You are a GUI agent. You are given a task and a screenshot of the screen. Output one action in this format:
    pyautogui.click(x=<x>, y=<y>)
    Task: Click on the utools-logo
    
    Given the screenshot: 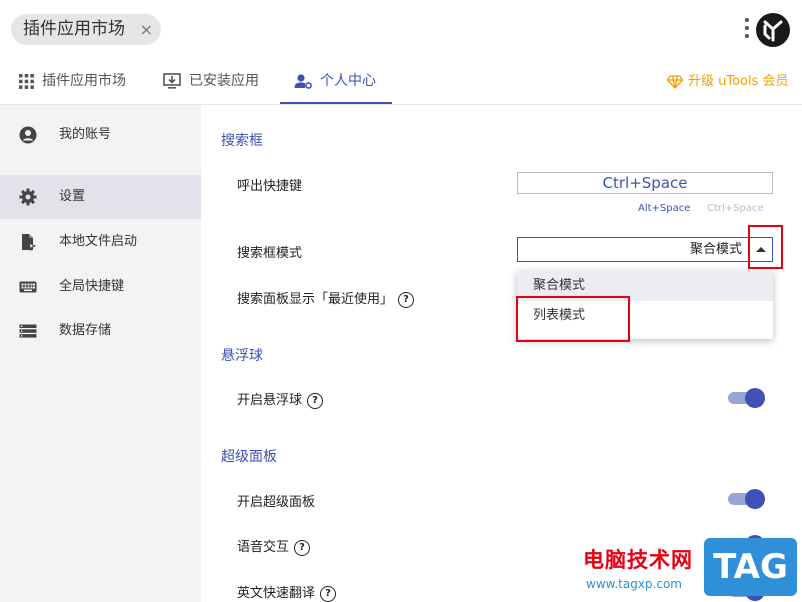 What is the action you would take?
    pyautogui.click(x=773, y=30)
    